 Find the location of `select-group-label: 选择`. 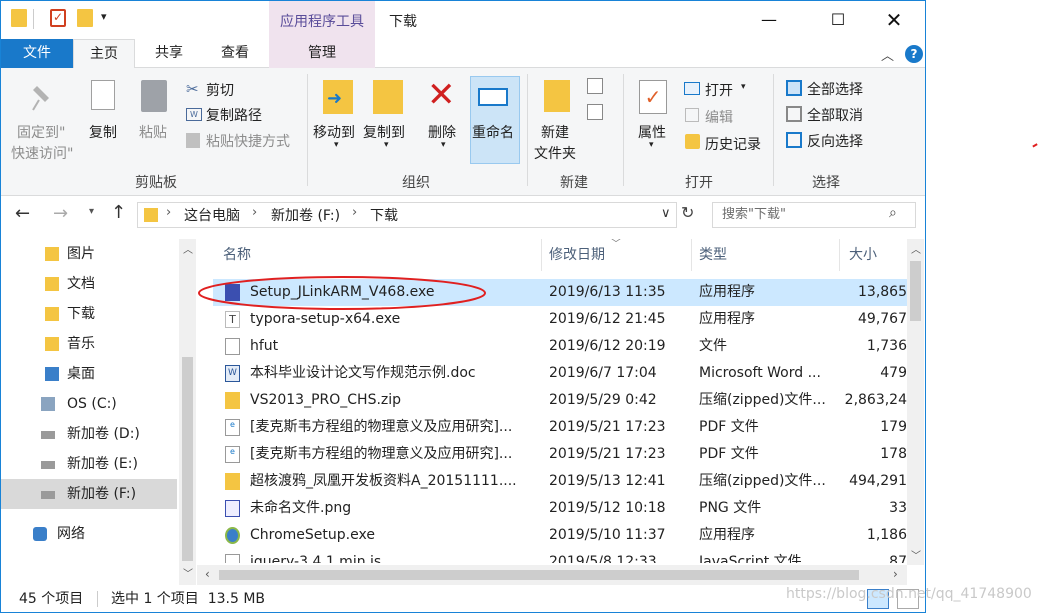

select-group-label: 选择 is located at coordinates (826, 183).